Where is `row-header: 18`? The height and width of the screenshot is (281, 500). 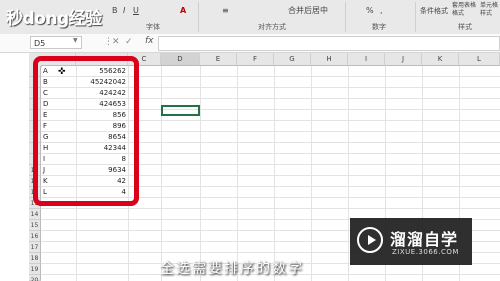
row-header: 18 is located at coordinates (35, 258).